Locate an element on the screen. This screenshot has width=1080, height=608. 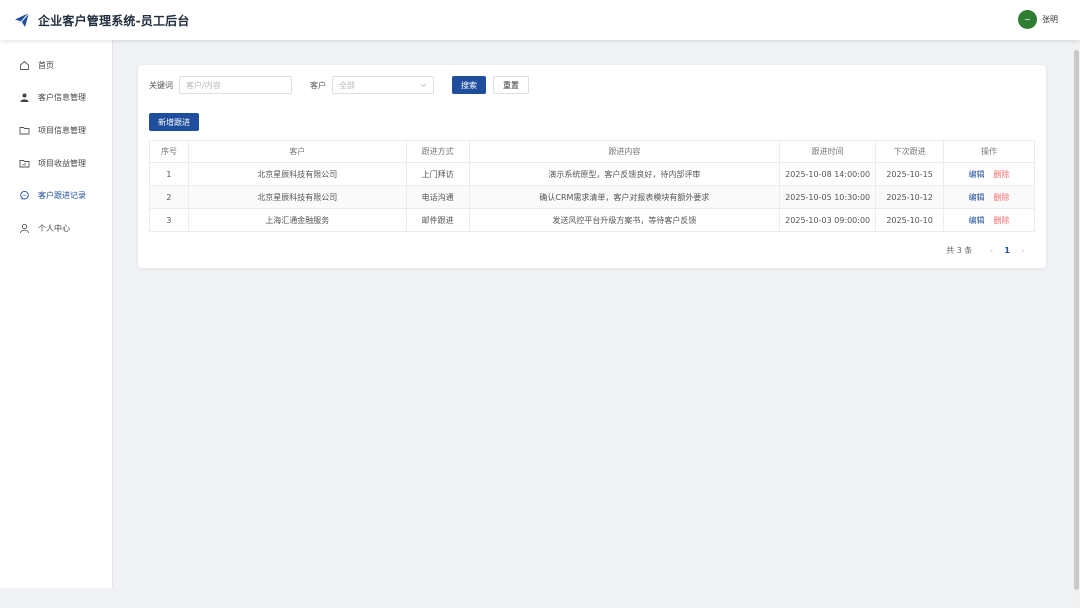
sidebar-item-label: 个人中心 is located at coordinates (54, 228).